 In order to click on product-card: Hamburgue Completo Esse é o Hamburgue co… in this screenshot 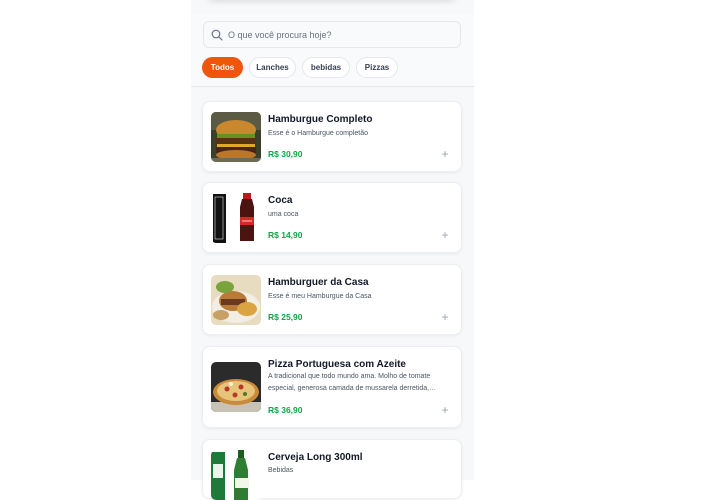, I will do `click(332, 136)`.